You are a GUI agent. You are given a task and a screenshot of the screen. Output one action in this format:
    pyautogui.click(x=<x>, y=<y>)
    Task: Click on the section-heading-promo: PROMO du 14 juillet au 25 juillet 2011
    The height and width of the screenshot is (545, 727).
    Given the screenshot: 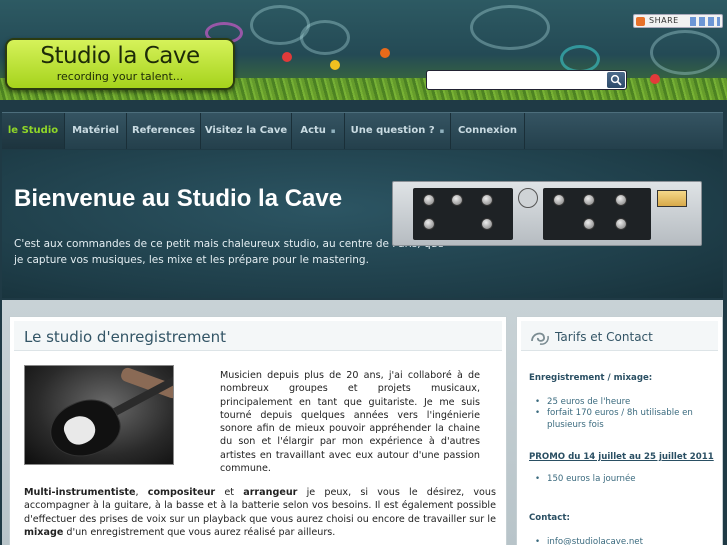 What is the action you would take?
    pyautogui.click(x=621, y=457)
    